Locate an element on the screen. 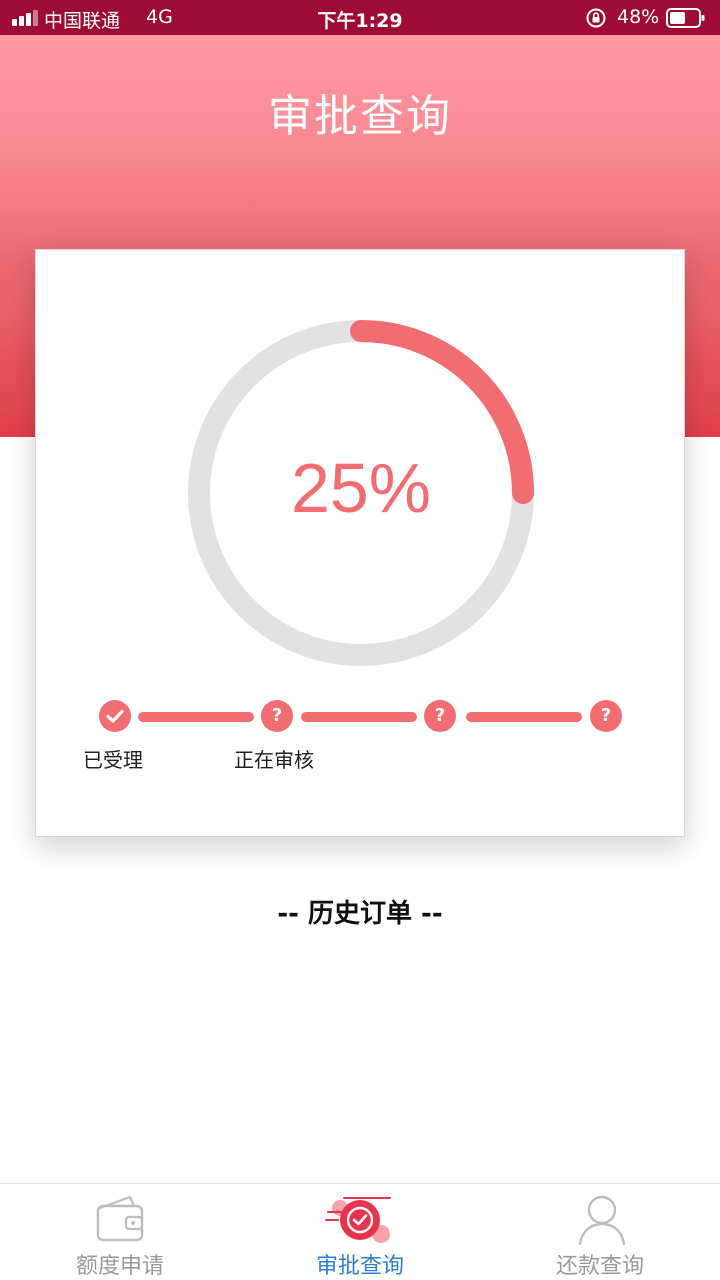 The image size is (720, 1280). status-bar: 中国联通 4G 下午1:29 48% is located at coordinates (360, 17).